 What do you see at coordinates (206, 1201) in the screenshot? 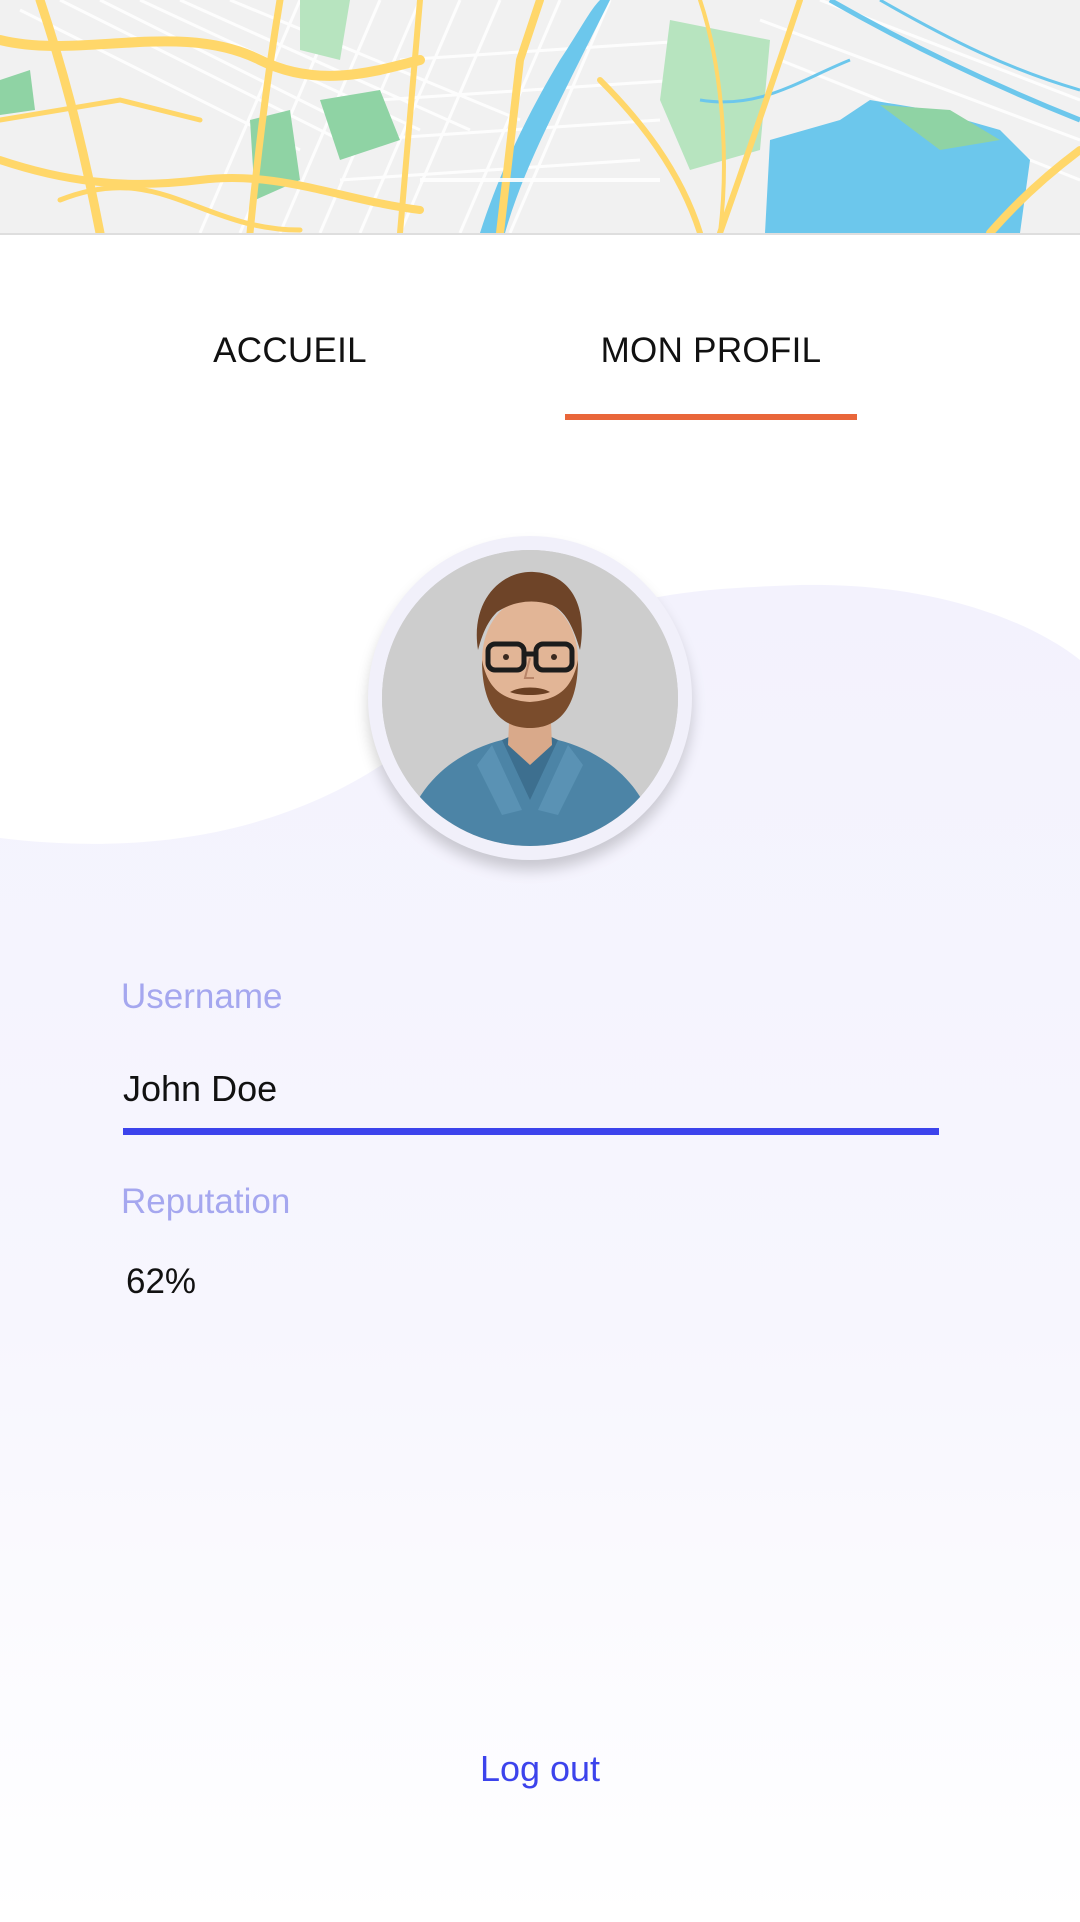
I see `reputation-label: Reputation` at bounding box center [206, 1201].